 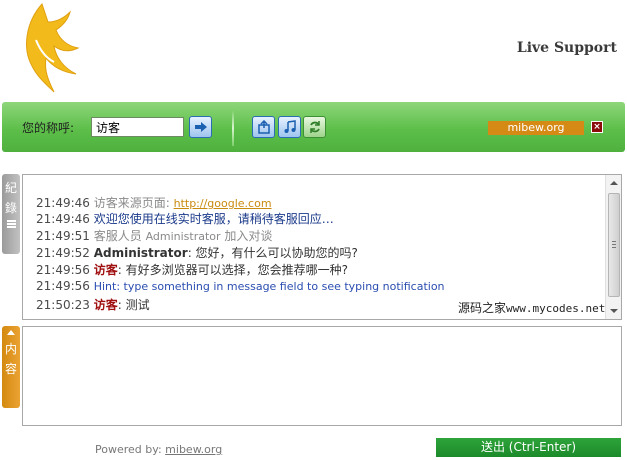 What do you see at coordinates (130, 449) in the screenshot?
I see `powered-by-label: Powered by:` at bounding box center [130, 449].